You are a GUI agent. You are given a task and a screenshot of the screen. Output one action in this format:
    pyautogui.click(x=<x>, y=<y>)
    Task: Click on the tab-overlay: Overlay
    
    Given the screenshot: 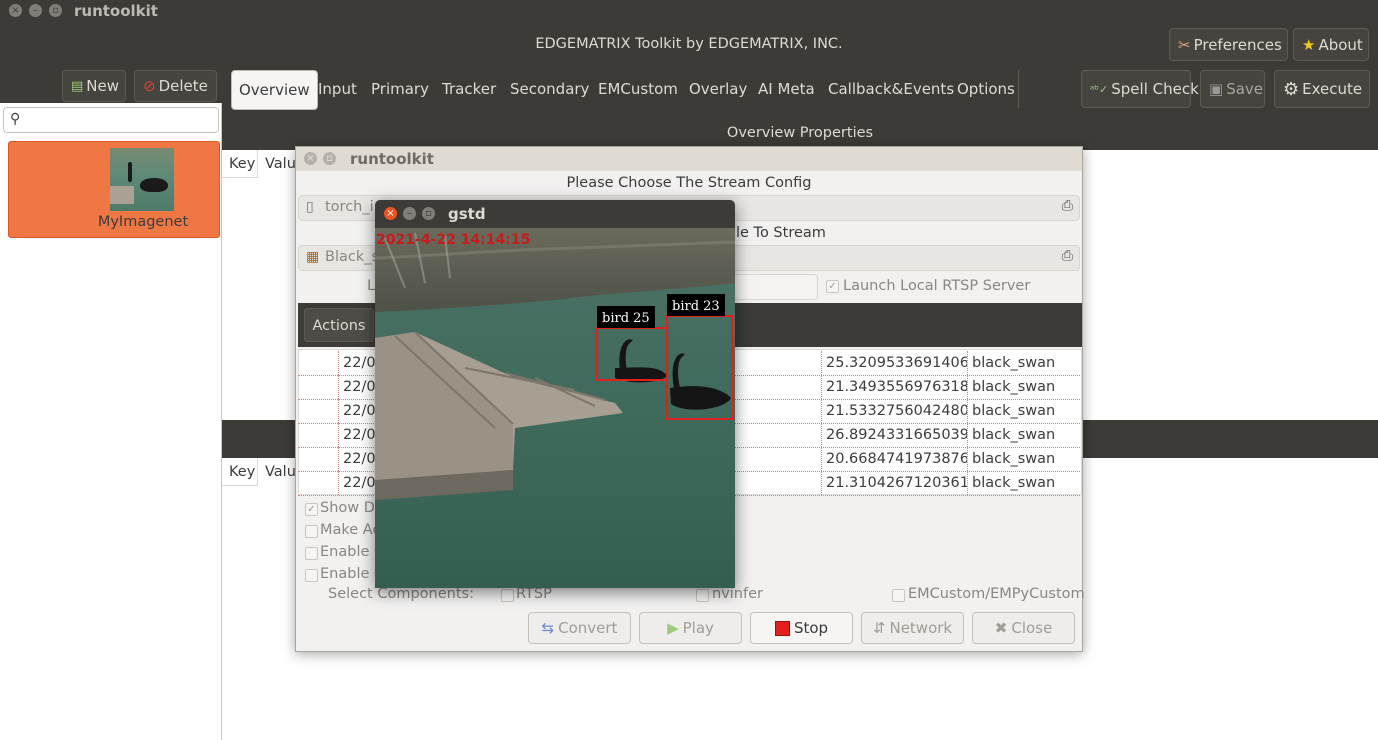 What is the action you would take?
    pyautogui.click(x=718, y=89)
    